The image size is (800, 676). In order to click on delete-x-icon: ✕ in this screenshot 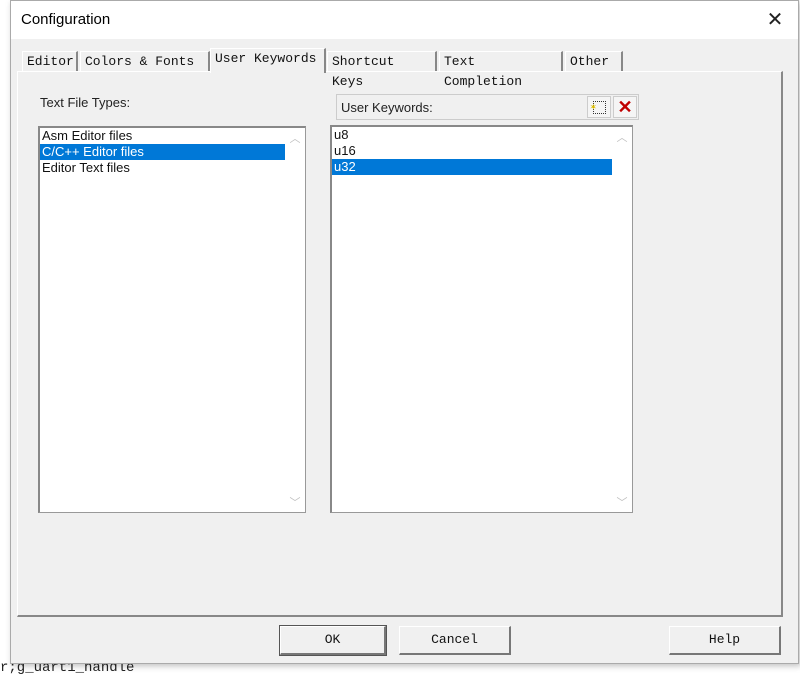, I will do `click(625, 107)`.